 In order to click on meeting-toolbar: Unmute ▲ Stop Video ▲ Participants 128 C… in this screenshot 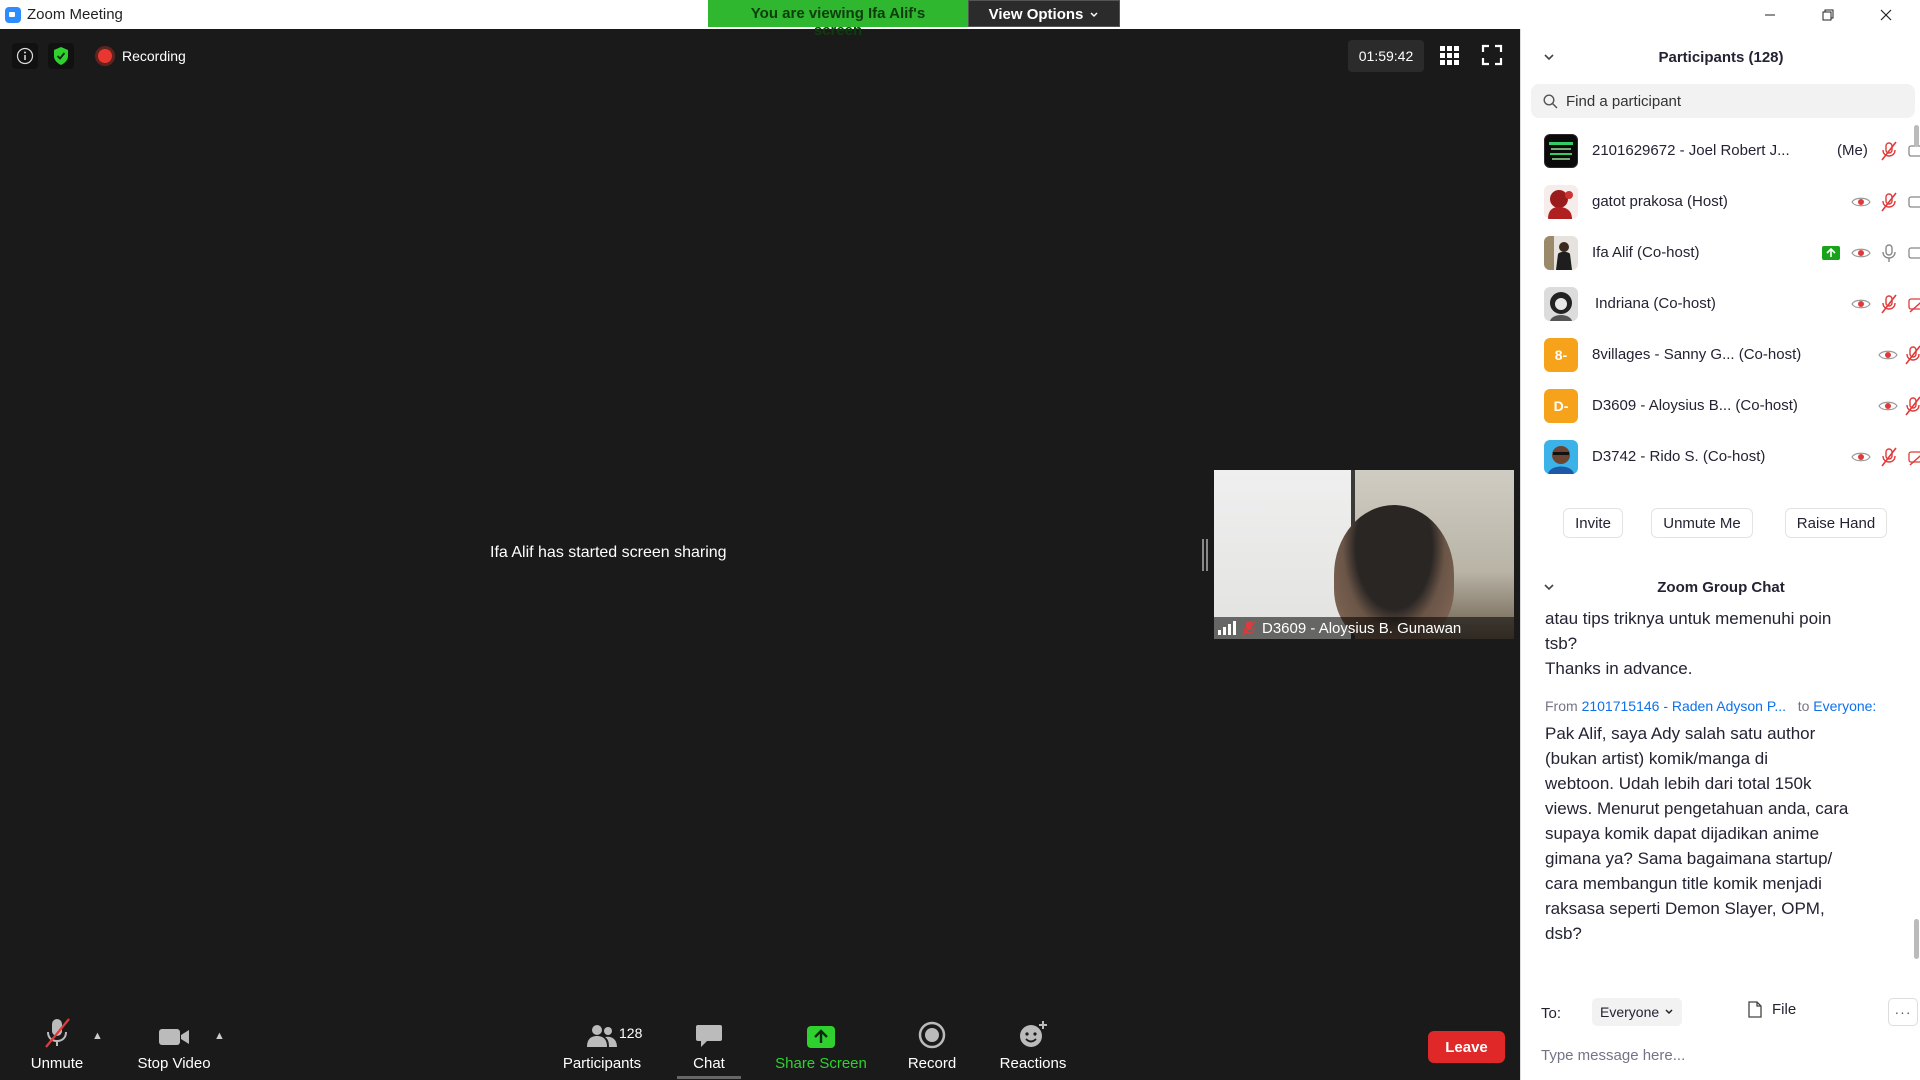, I will do `click(760, 1046)`.